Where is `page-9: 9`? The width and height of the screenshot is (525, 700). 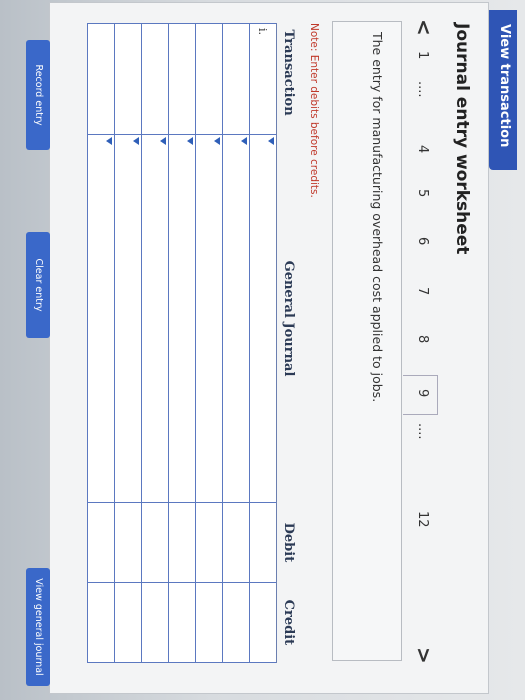
page-9: 9 is located at coordinates (422, 393).